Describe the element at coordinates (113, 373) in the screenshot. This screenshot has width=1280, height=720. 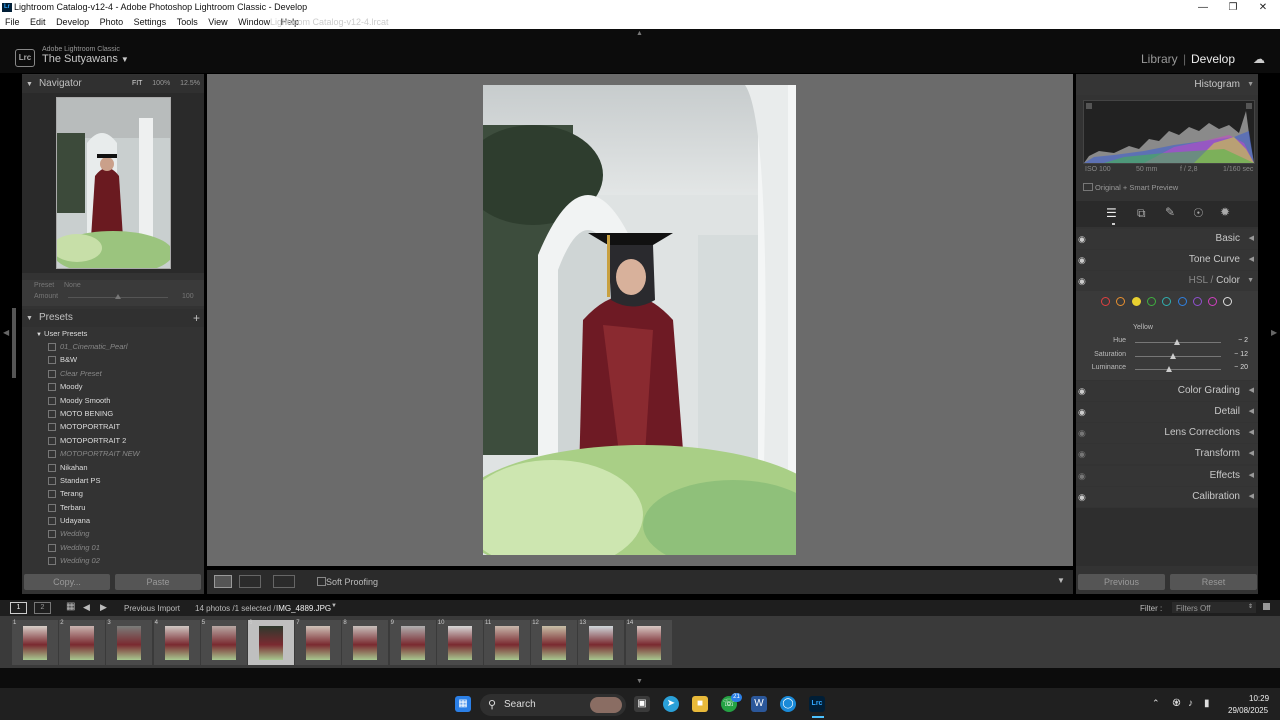
I see `preset-item: Clear Preset` at that location.